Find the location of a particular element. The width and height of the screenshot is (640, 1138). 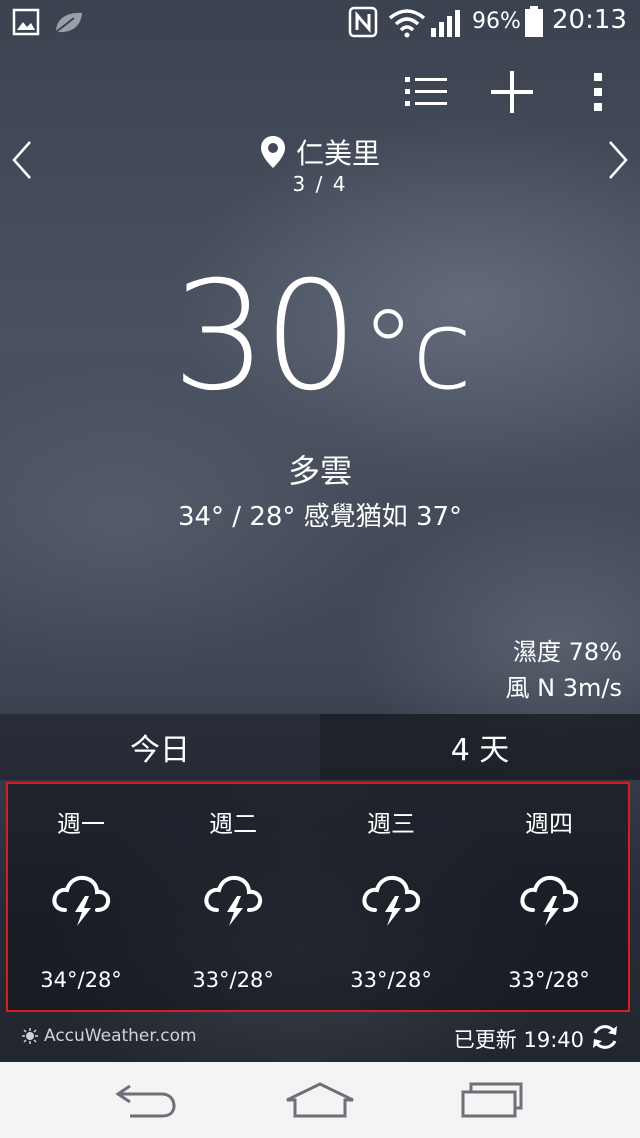

navigation-bar is located at coordinates (320, 1100).